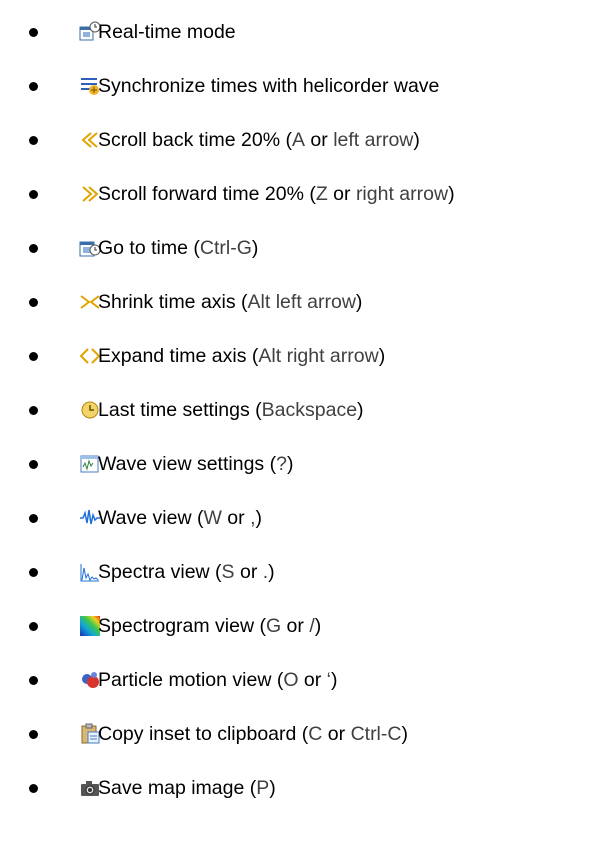  I want to click on list-item-save-map-image: Save map image (P), so click(295, 788).